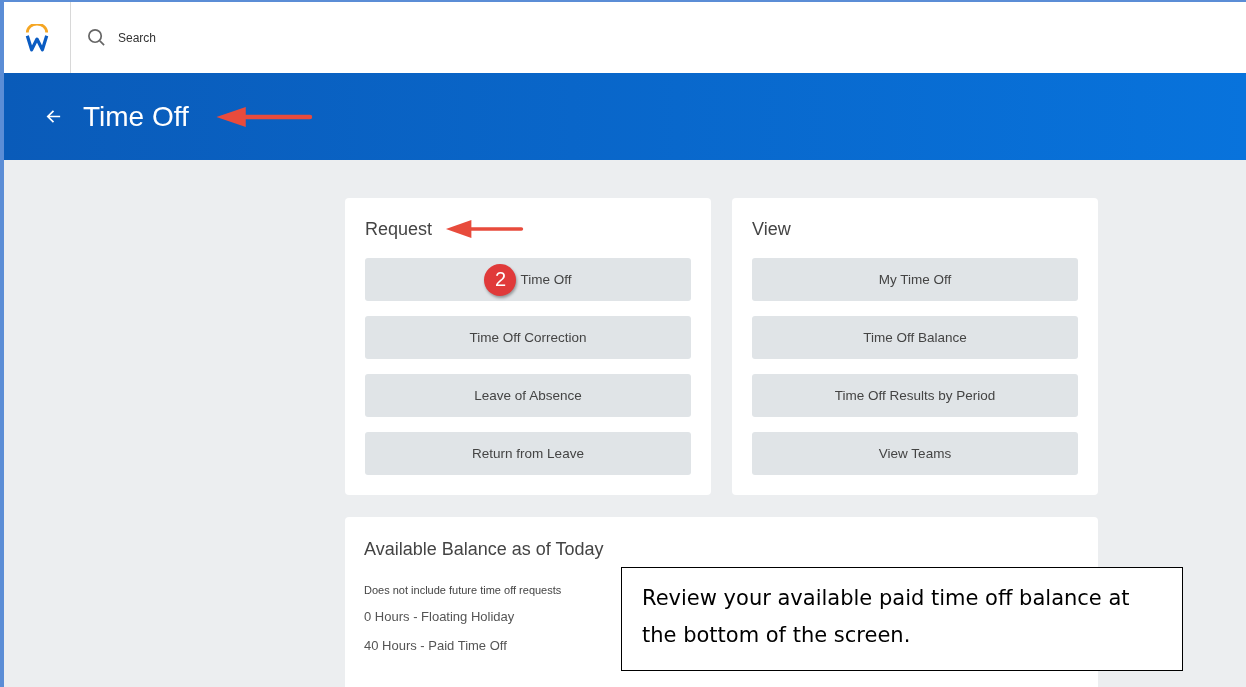 The height and width of the screenshot is (687, 1246). I want to click on action-button: Time Off Balance, so click(915, 337).